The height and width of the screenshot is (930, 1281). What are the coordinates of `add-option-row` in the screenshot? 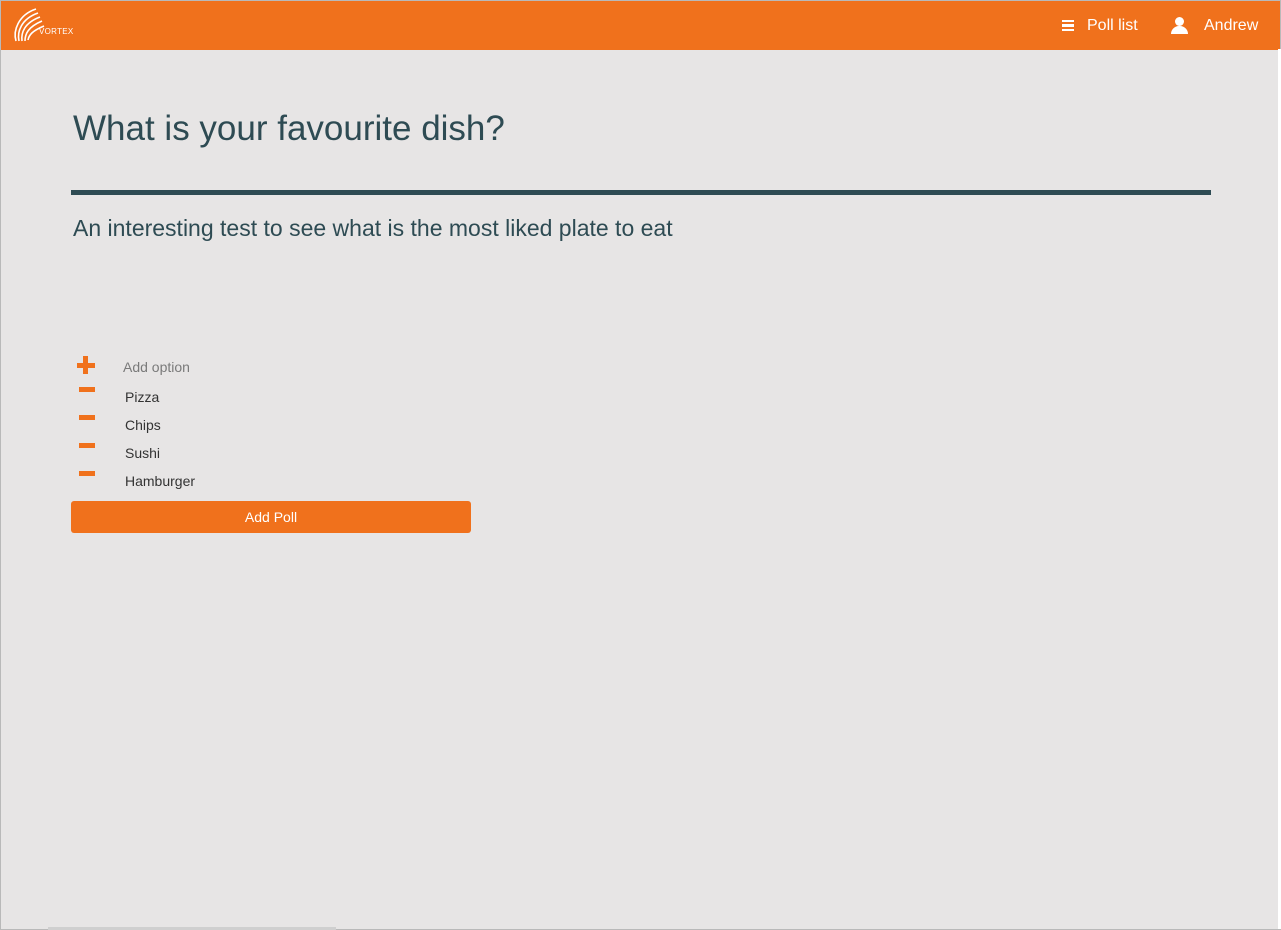 It's located at (271, 367).